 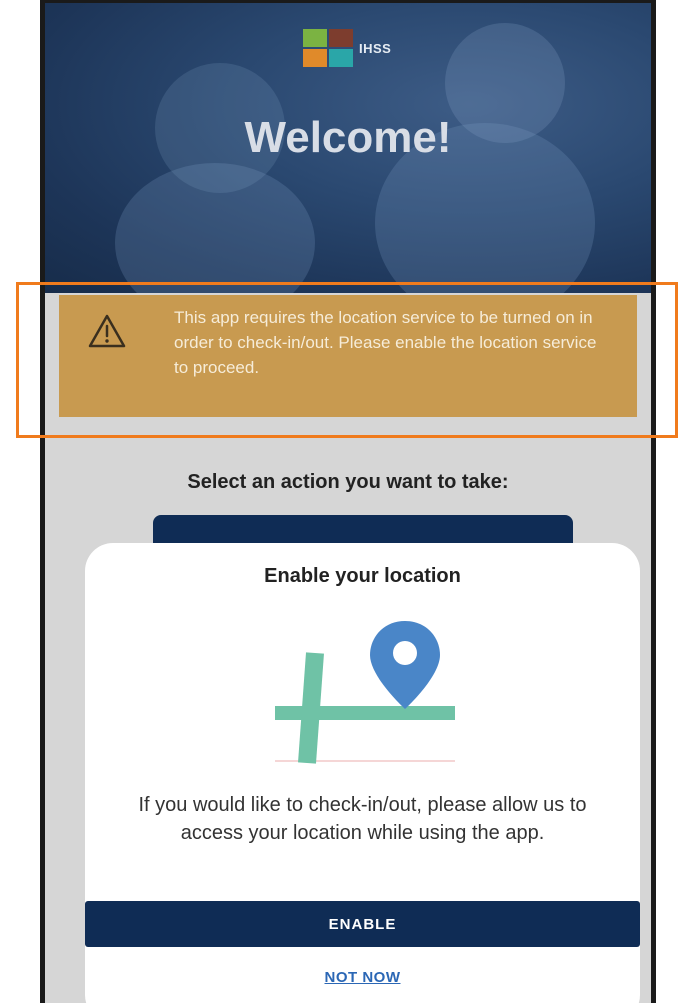 I want to click on not-now-link: NOT NOW, so click(x=362, y=977).